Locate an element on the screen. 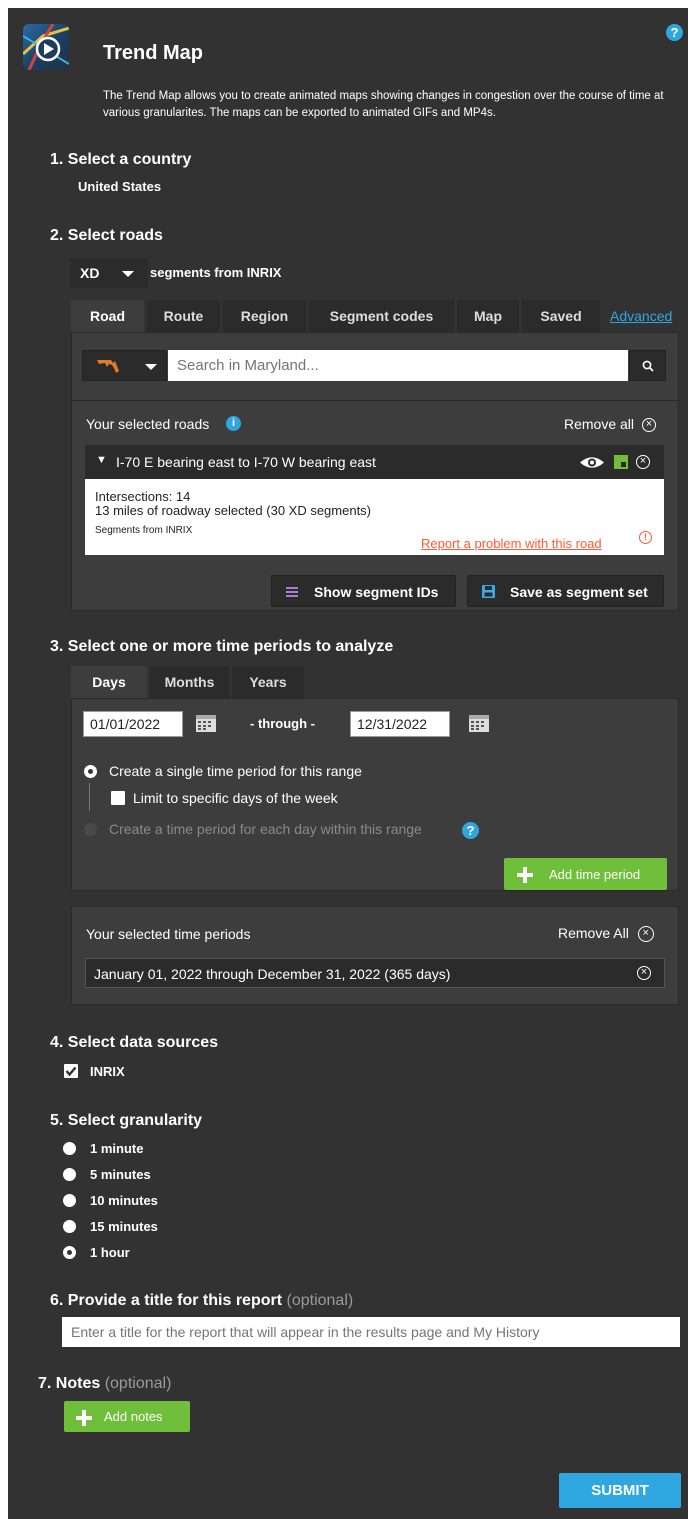 The width and height of the screenshot is (688, 1519). add-notes-button: Add notes is located at coordinates (127, 1416).